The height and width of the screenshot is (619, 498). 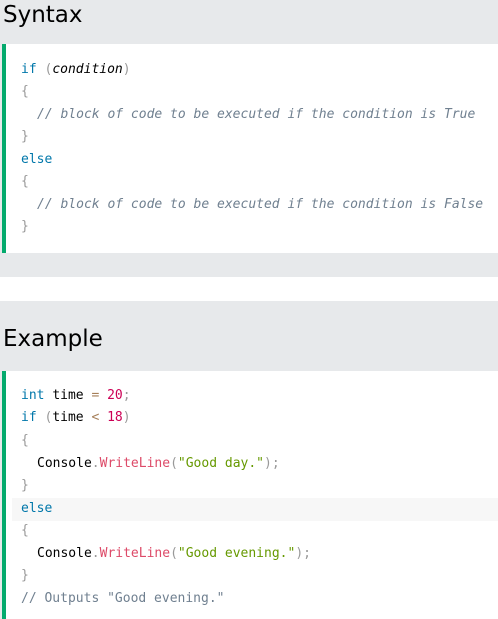 I want to click on keyword-int: int, so click(x=33, y=395).